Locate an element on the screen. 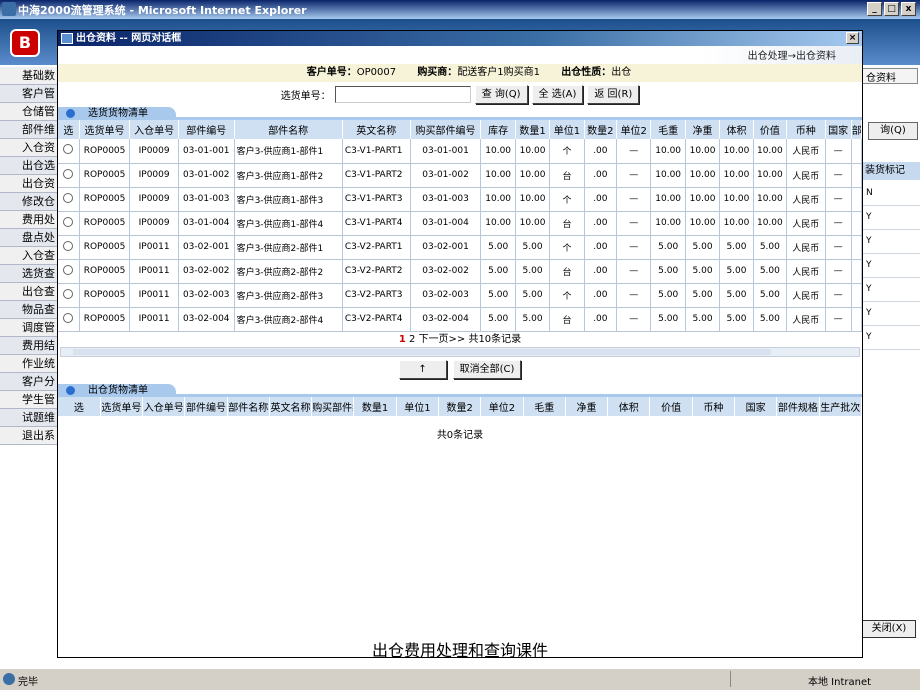 The height and width of the screenshot is (690, 920). left-menu-item: 学生管 is located at coordinates (29, 400).